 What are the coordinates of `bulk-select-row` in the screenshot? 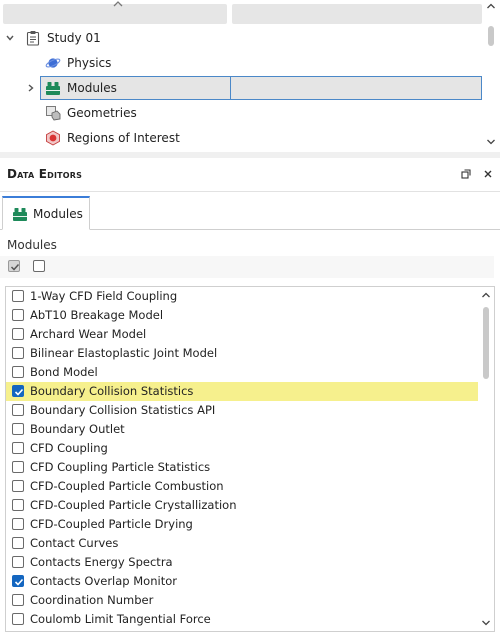 It's located at (247, 267).